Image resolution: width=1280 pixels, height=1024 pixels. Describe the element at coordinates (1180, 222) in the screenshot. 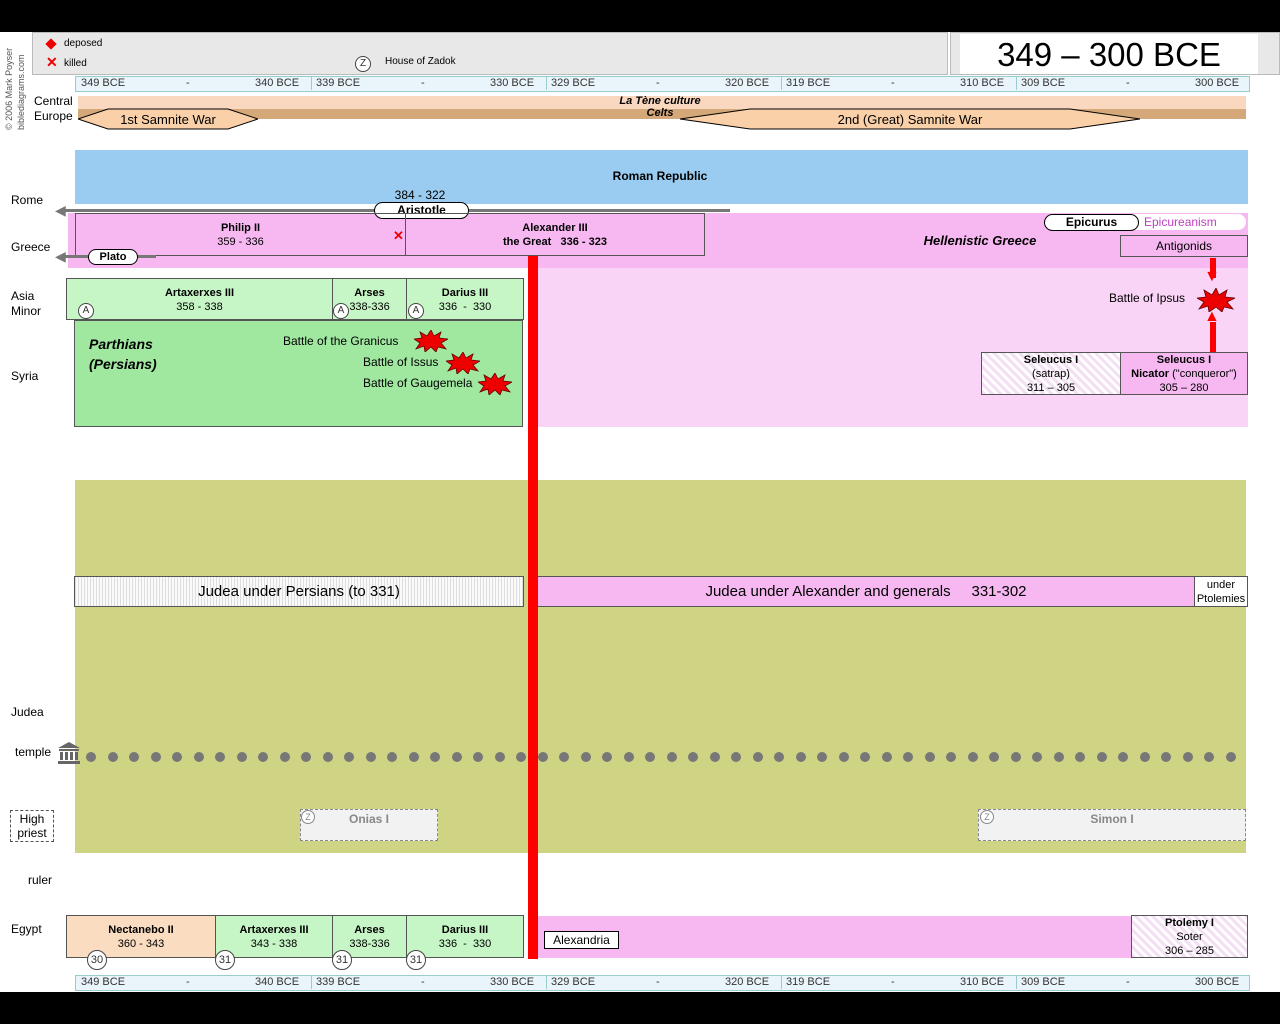

I see `epicureanism-label: Epicureanism` at that location.